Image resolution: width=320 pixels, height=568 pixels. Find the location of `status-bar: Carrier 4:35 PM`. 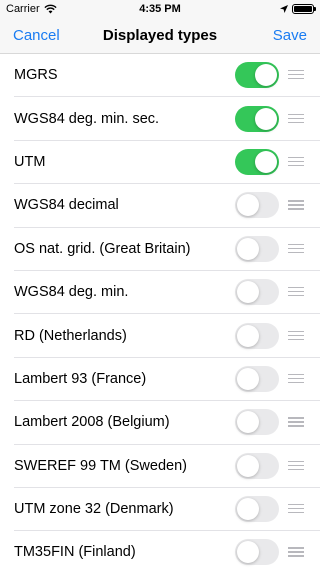

status-bar: Carrier 4:35 PM is located at coordinates (160, 10).